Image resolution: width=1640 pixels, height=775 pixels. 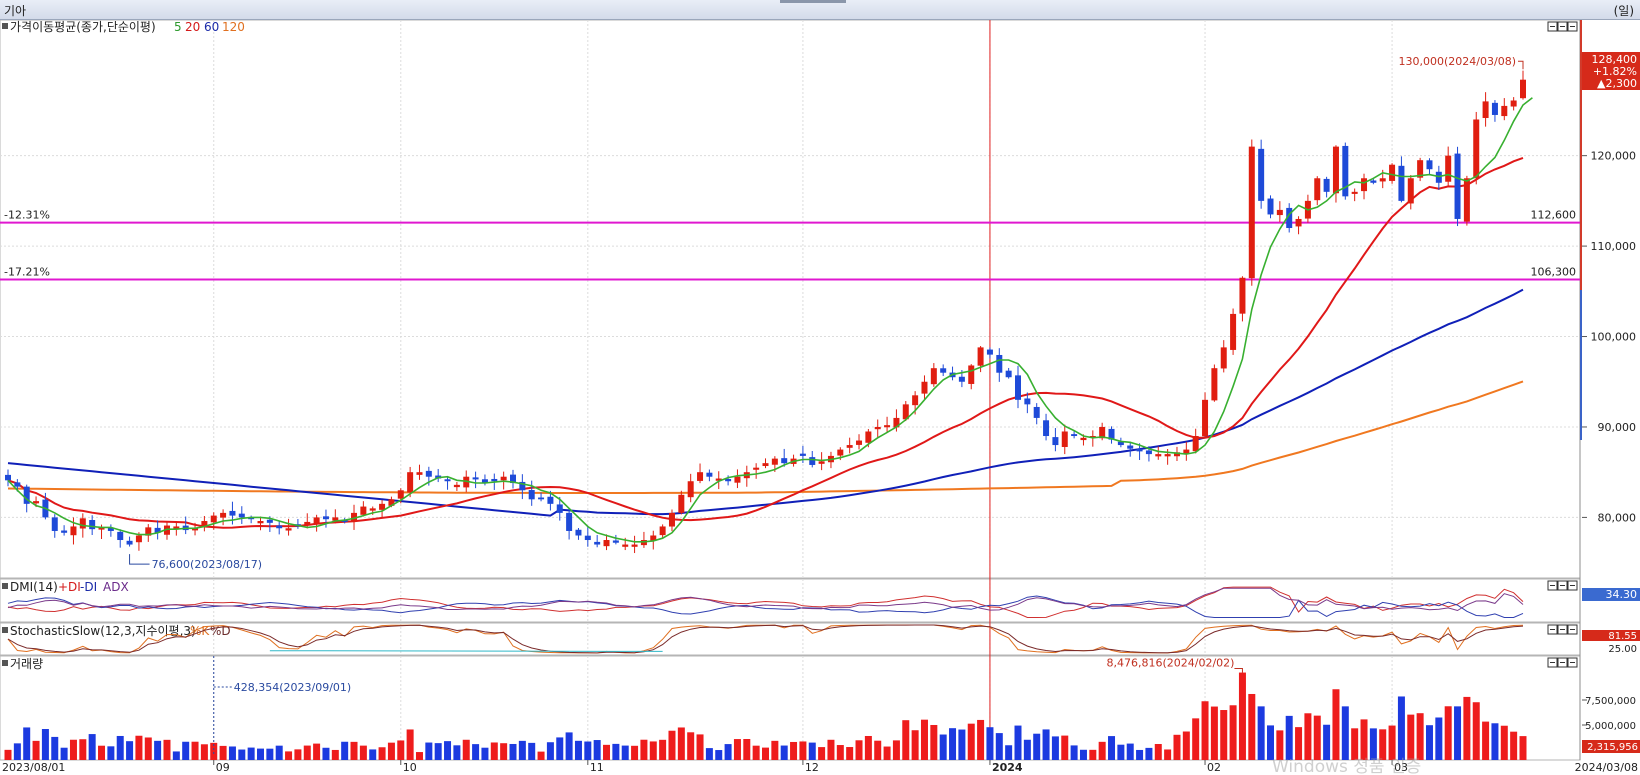 What do you see at coordinates (192, 27) in the screenshot?
I see `legend-ma20: 20` at bounding box center [192, 27].